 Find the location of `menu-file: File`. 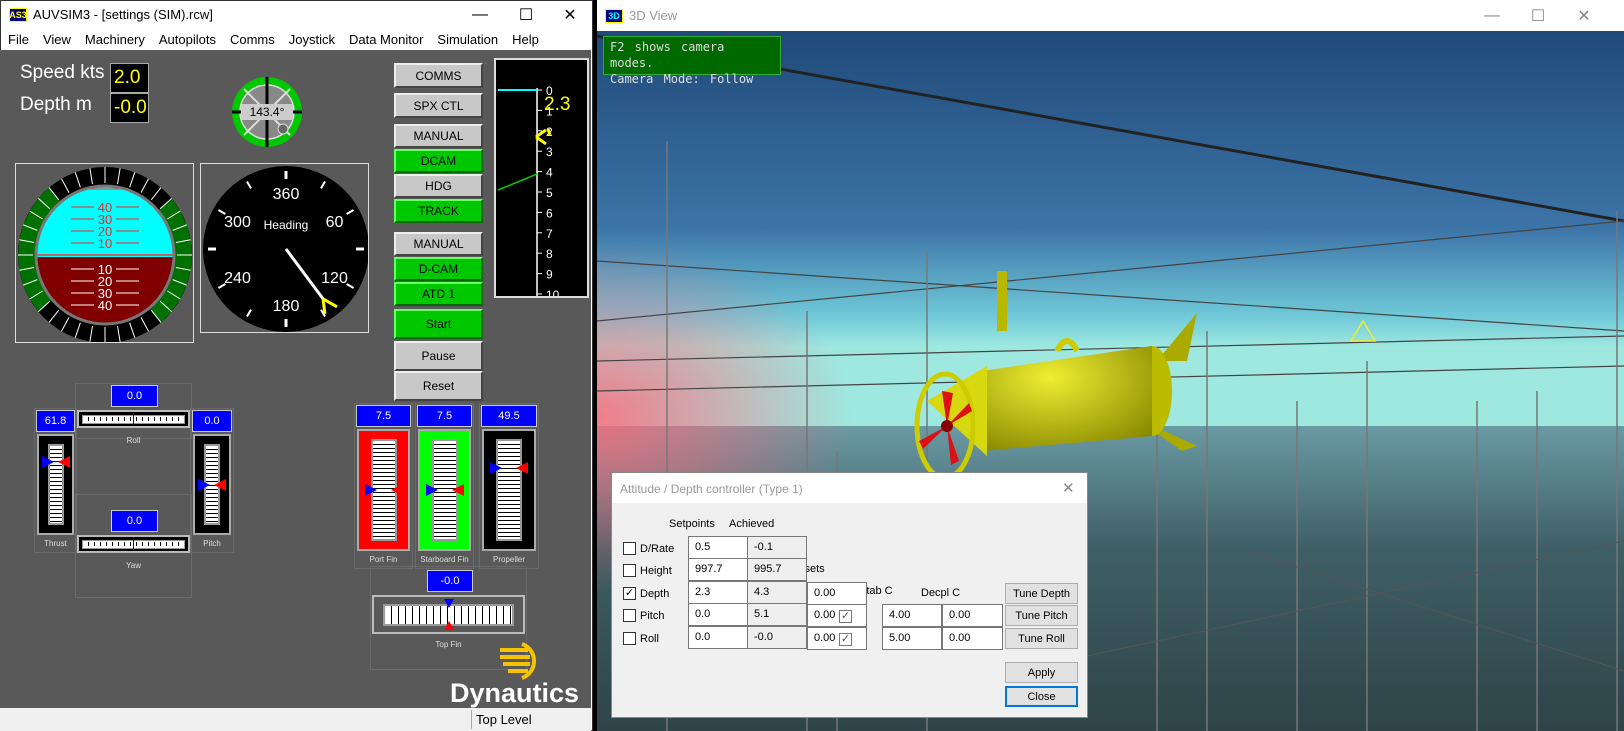

menu-file: File is located at coordinates (18, 39).